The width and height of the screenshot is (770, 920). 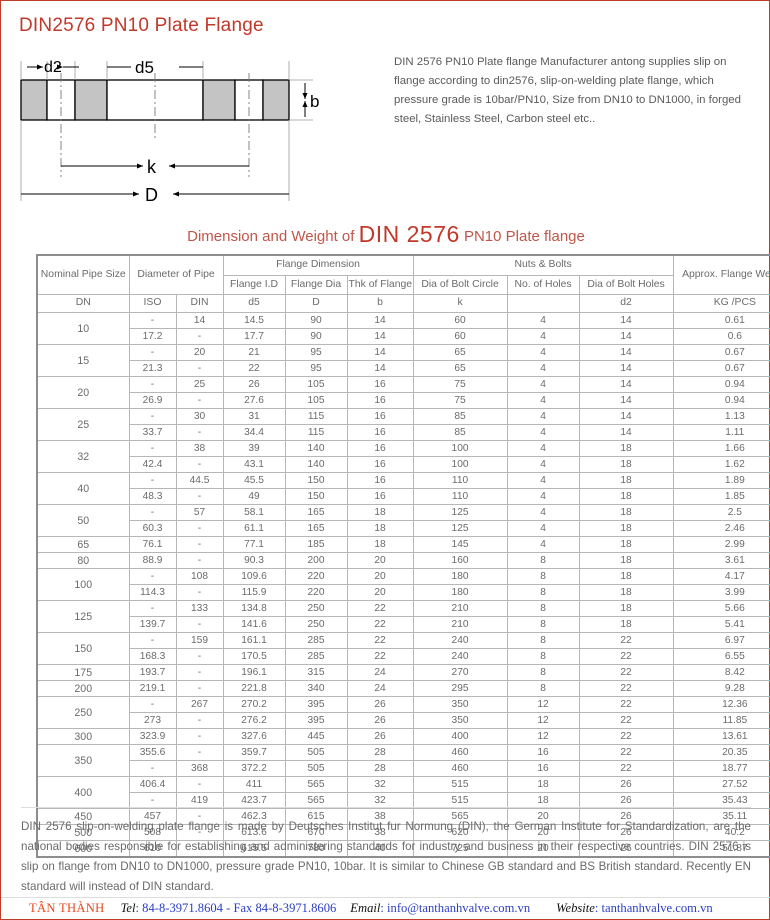 I want to click on table-row: 17.2-17.7 90 14 60 4 14 0.6, so click(x=403, y=336).